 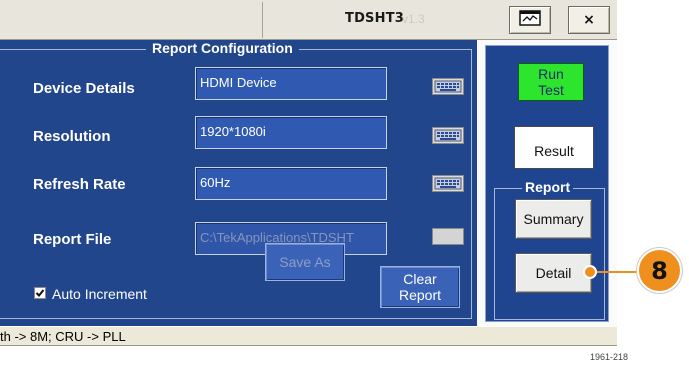 What do you see at coordinates (222, 48) in the screenshot?
I see `report-configuration-title: Report Configuration` at bounding box center [222, 48].